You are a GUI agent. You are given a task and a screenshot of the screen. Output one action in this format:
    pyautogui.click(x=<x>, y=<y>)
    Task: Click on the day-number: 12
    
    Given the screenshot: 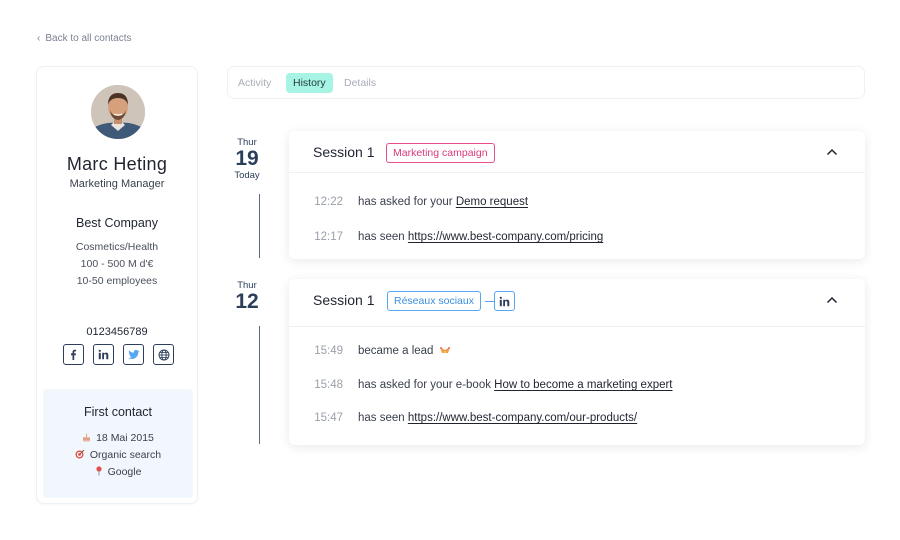 What is the action you would take?
    pyautogui.click(x=247, y=301)
    